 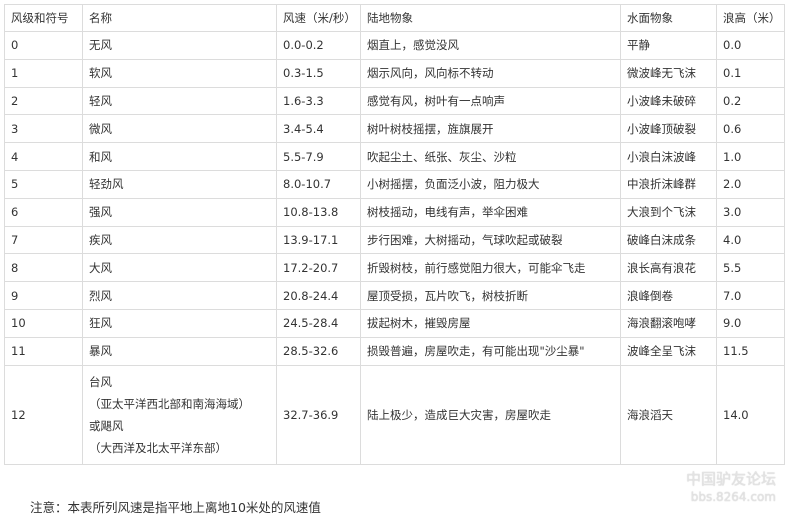 I want to click on cell-land: 吹起尘土、纸张、灰尘、沙粒, so click(x=490, y=156).